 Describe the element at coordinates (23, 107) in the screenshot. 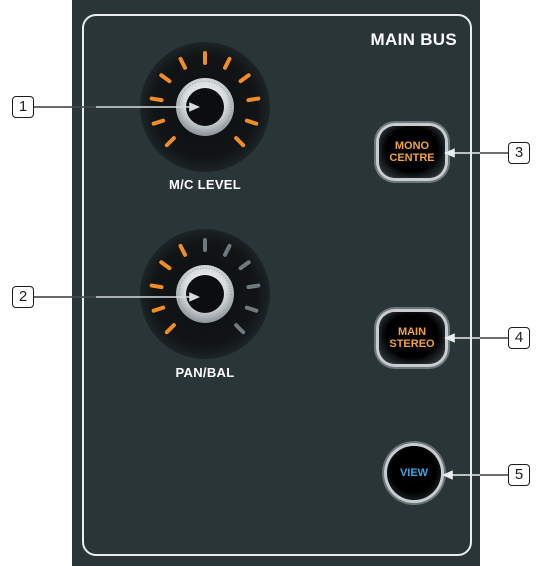

I see `callout-1: 1` at that location.